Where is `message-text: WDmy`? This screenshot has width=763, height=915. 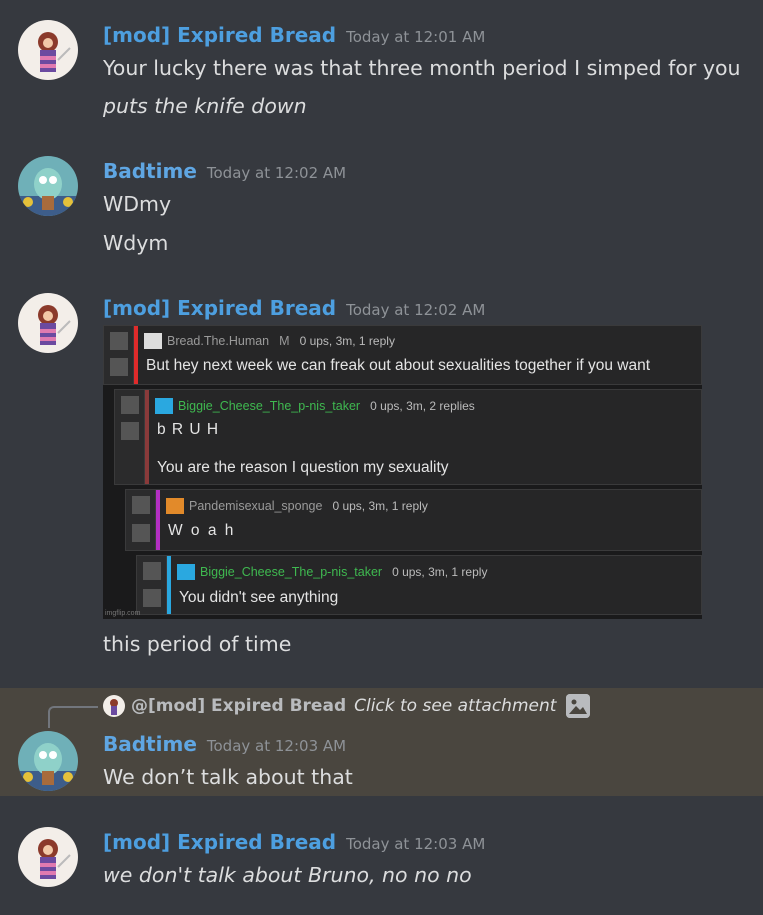
message-text: WDmy is located at coordinates (137, 204).